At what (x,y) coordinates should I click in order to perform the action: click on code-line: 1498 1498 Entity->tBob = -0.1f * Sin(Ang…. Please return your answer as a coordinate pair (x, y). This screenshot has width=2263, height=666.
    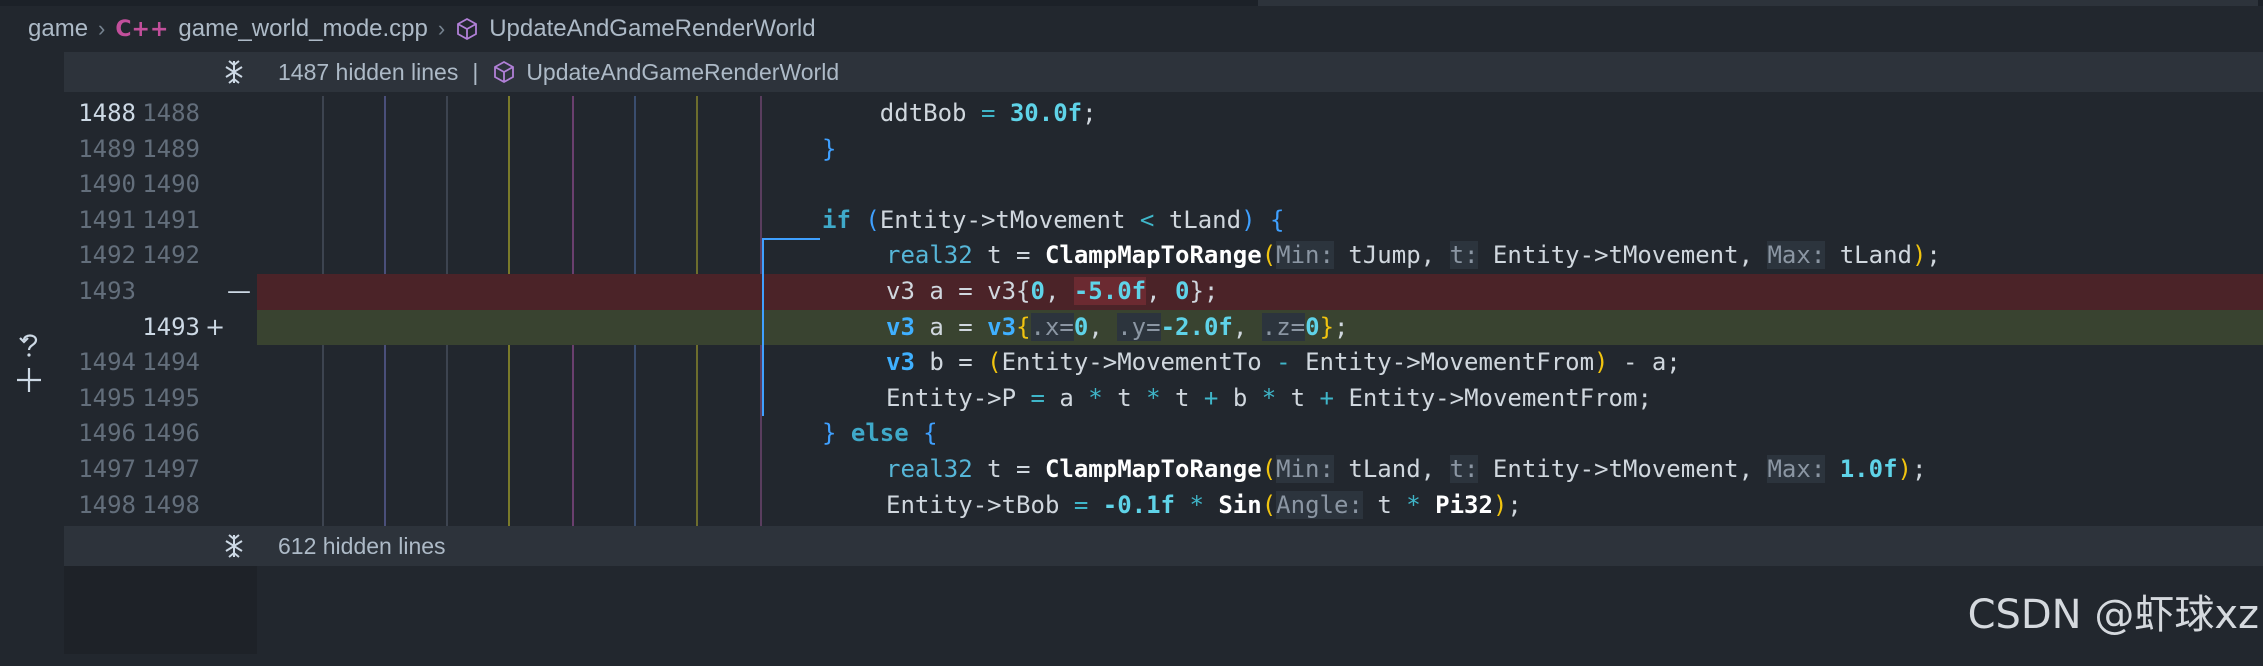
    Looking at the image, I should click on (1163, 506).